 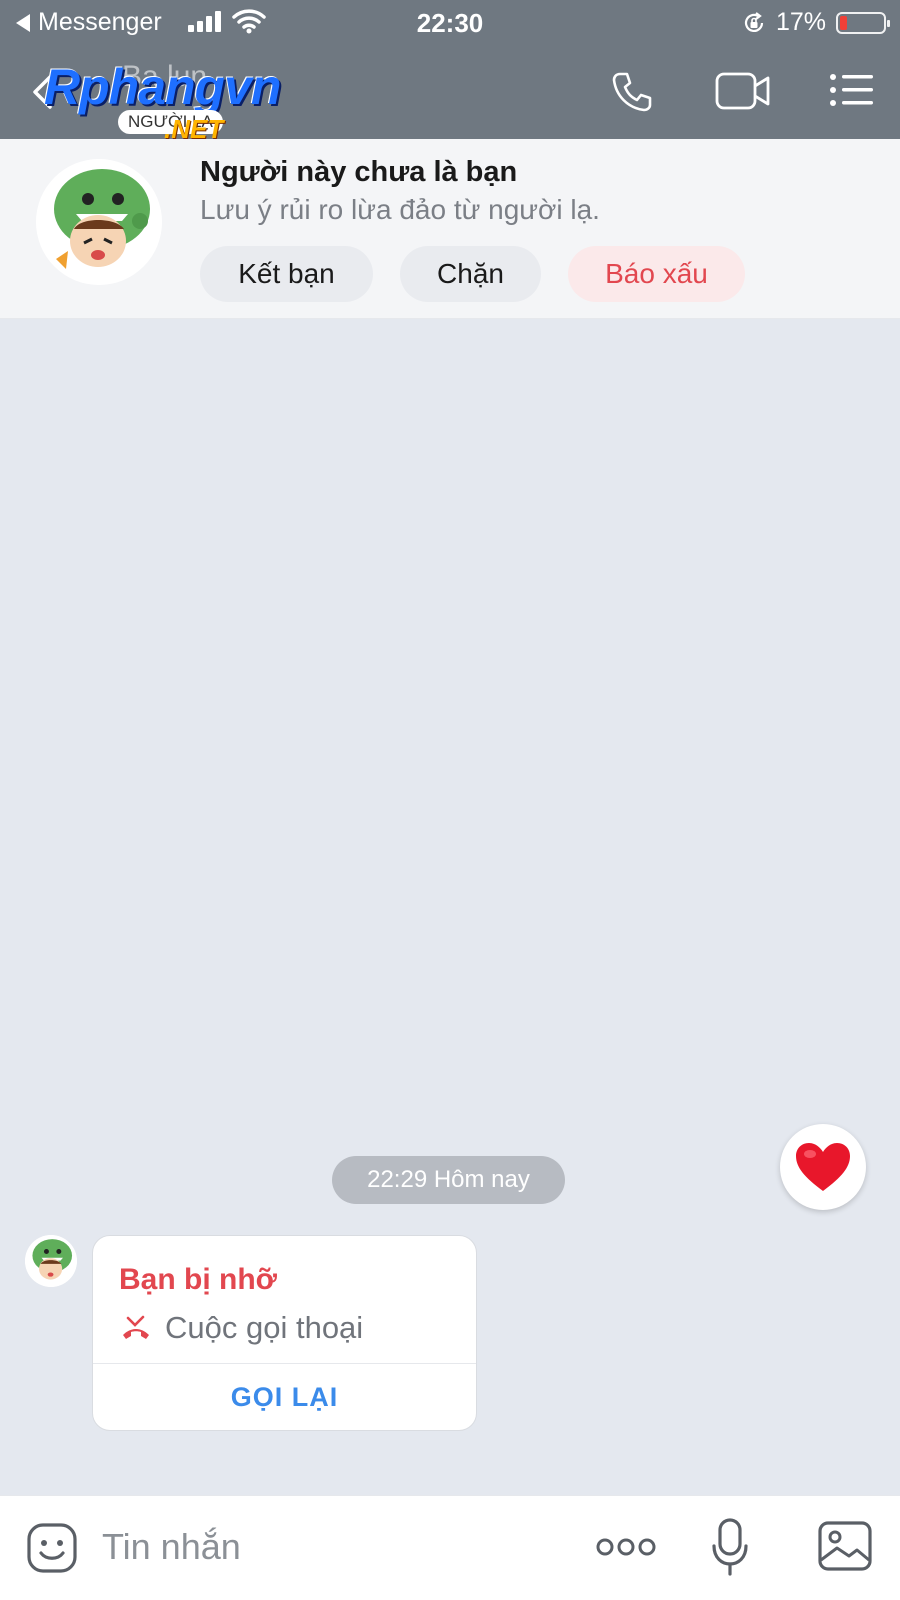 What do you see at coordinates (359, 172) in the screenshot?
I see `banner-title: Người này chưa là bạn` at bounding box center [359, 172].